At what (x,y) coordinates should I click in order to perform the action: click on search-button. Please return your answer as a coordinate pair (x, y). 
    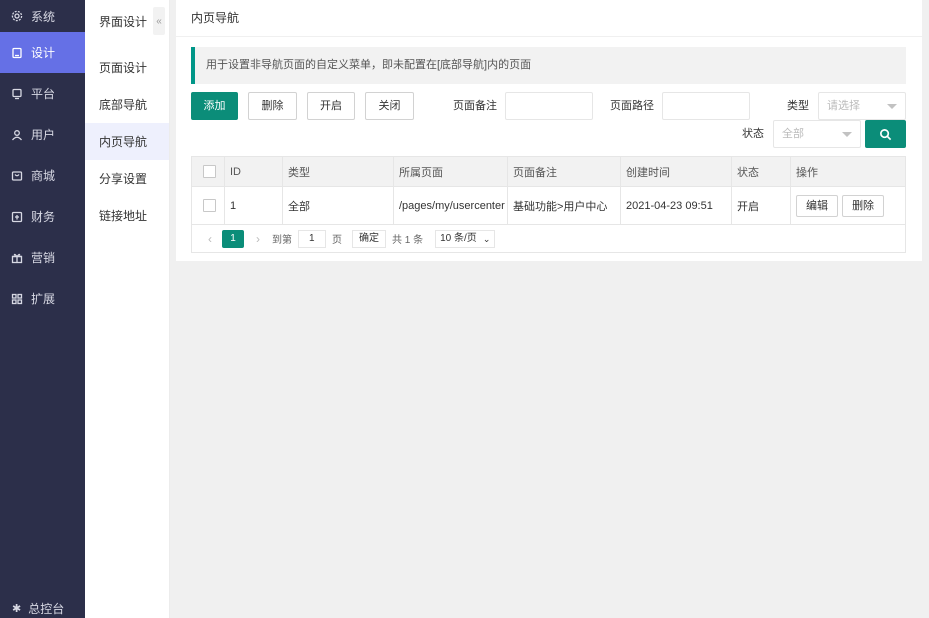
    Looking at the image, I should click on (885, 134).